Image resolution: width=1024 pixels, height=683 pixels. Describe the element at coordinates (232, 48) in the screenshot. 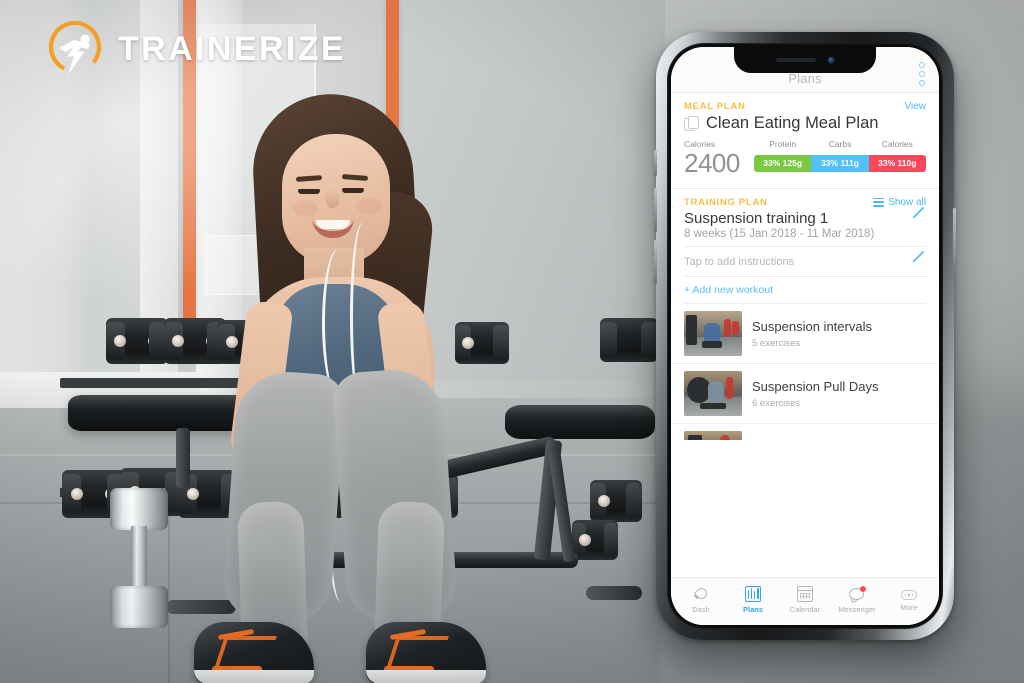

I see `brand-name: TRAINERIZE` at that location.